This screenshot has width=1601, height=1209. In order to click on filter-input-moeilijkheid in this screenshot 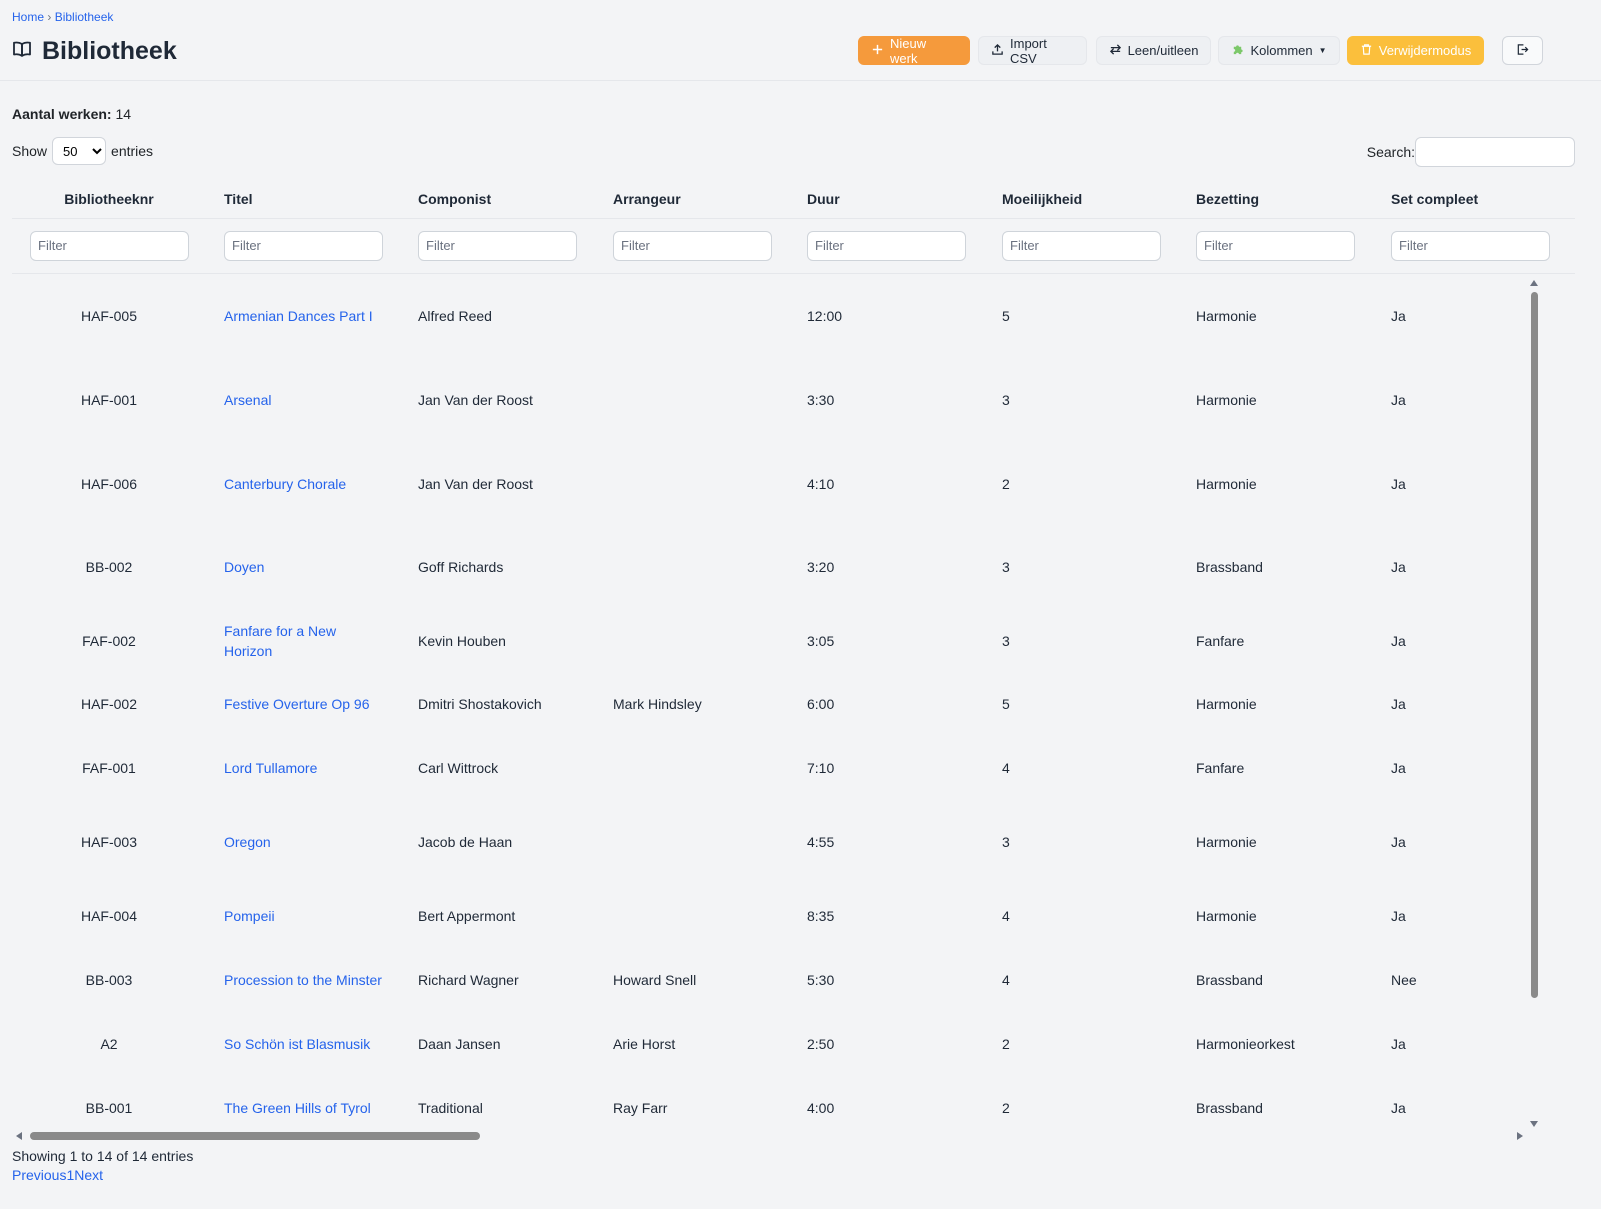, I will do `click(1081, 245)`.